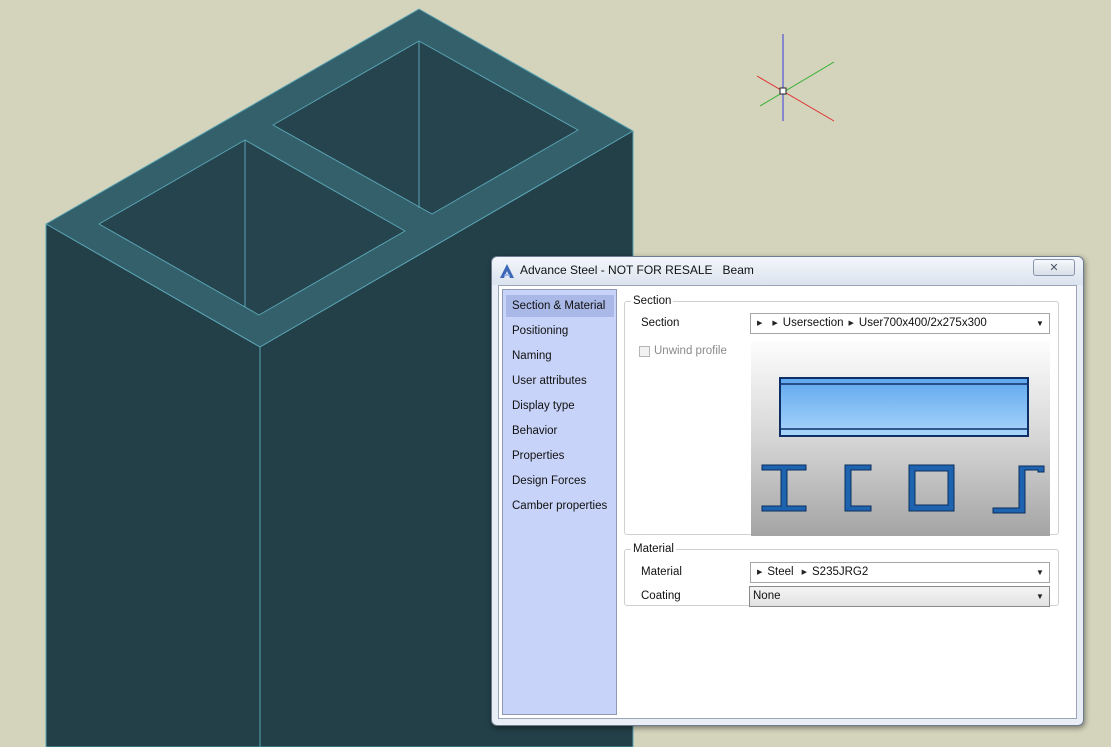 The width and height of the screenshot is (1111, 747). I want to click on nav-item-properties: Properties, so click(560, 456).